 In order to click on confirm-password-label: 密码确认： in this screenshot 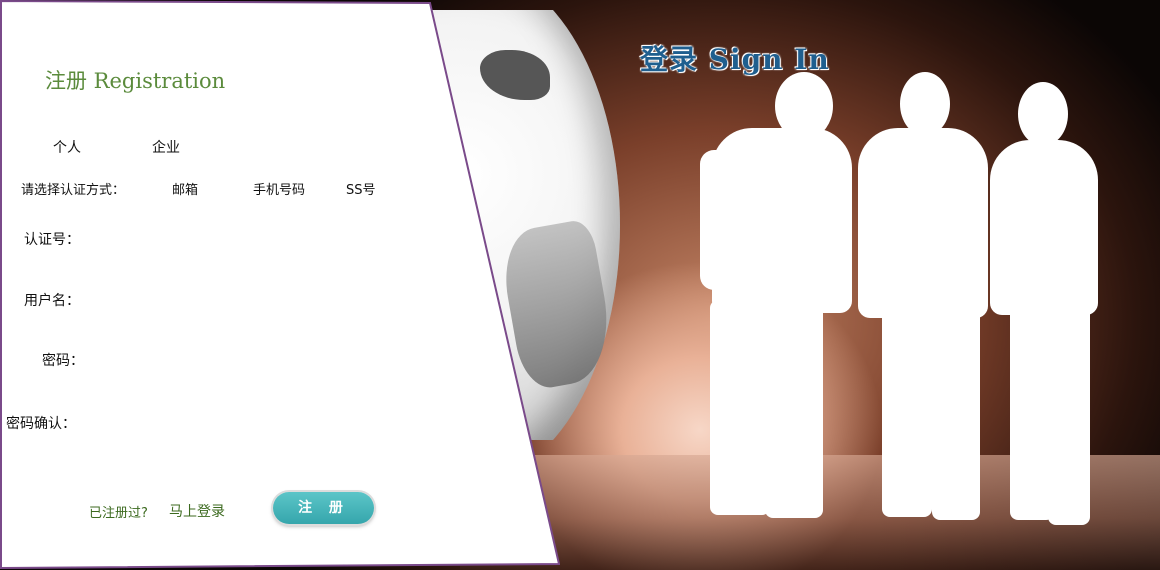, I will do `click(41, 424)`.